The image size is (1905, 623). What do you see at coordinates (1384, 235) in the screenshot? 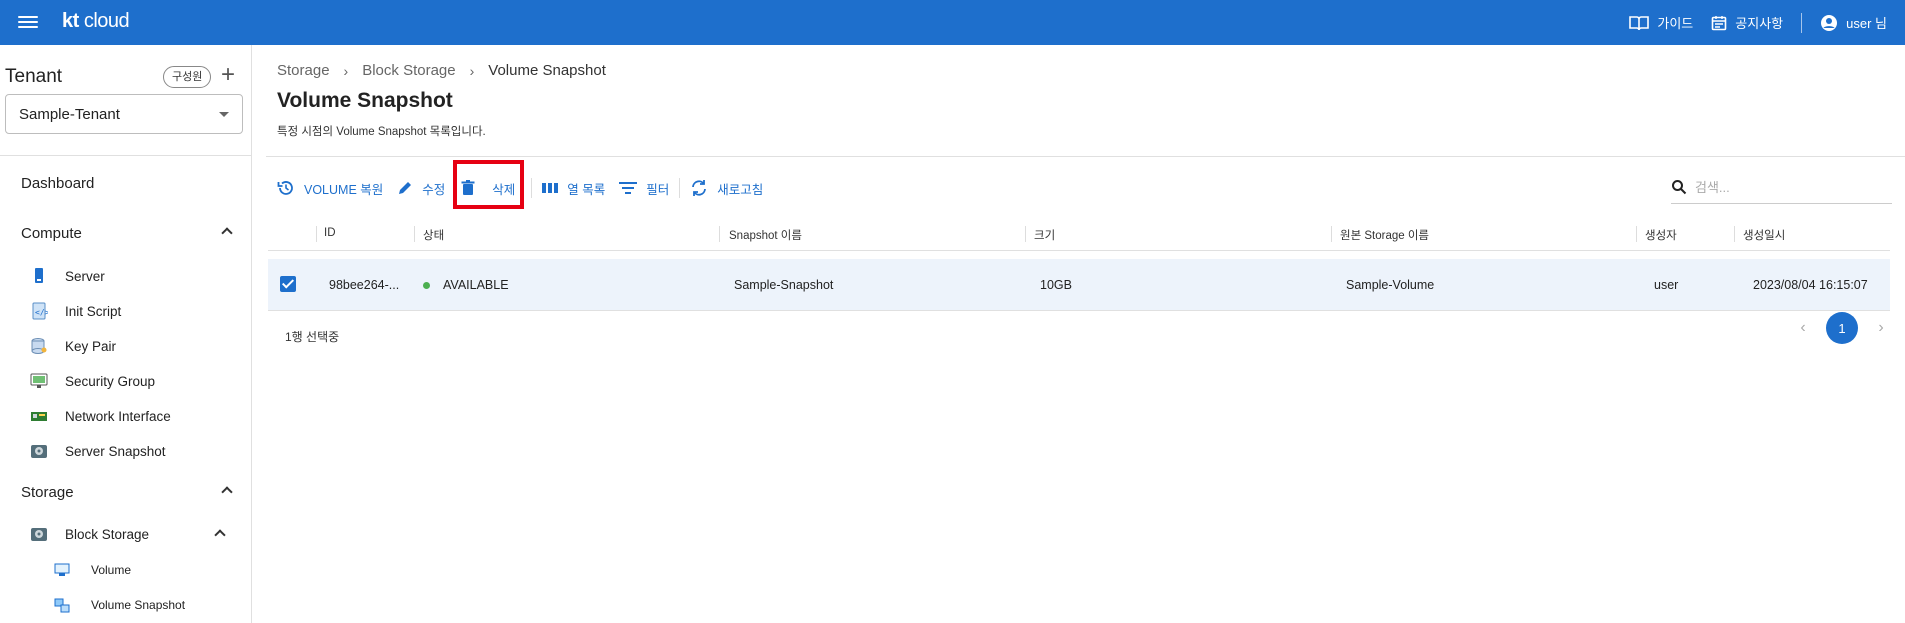
I see `column-header-source-storage: 원본 Storage 이름` at bounding box center [1384, 235].